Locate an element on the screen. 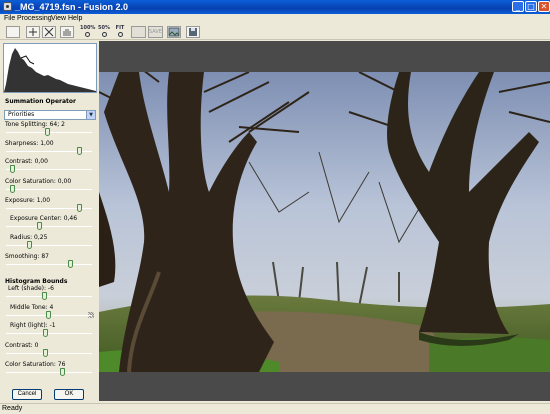  slider-label: Radius: 0,25 is located at coordinates (29, 237).